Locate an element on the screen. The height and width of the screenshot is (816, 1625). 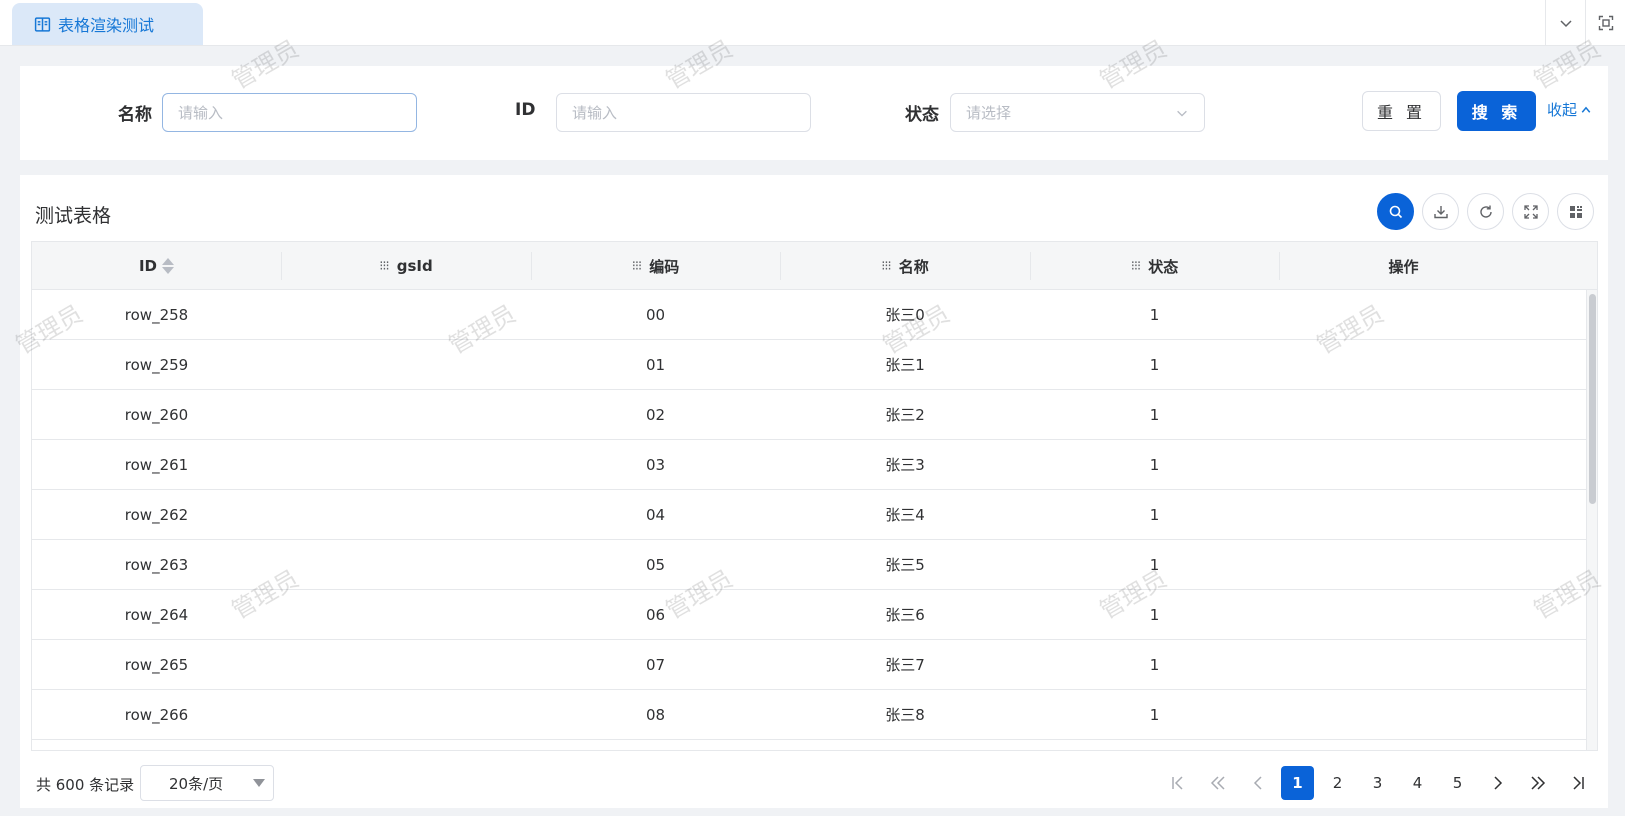
column-label: 操作 is located at coordinates (1403, 266).